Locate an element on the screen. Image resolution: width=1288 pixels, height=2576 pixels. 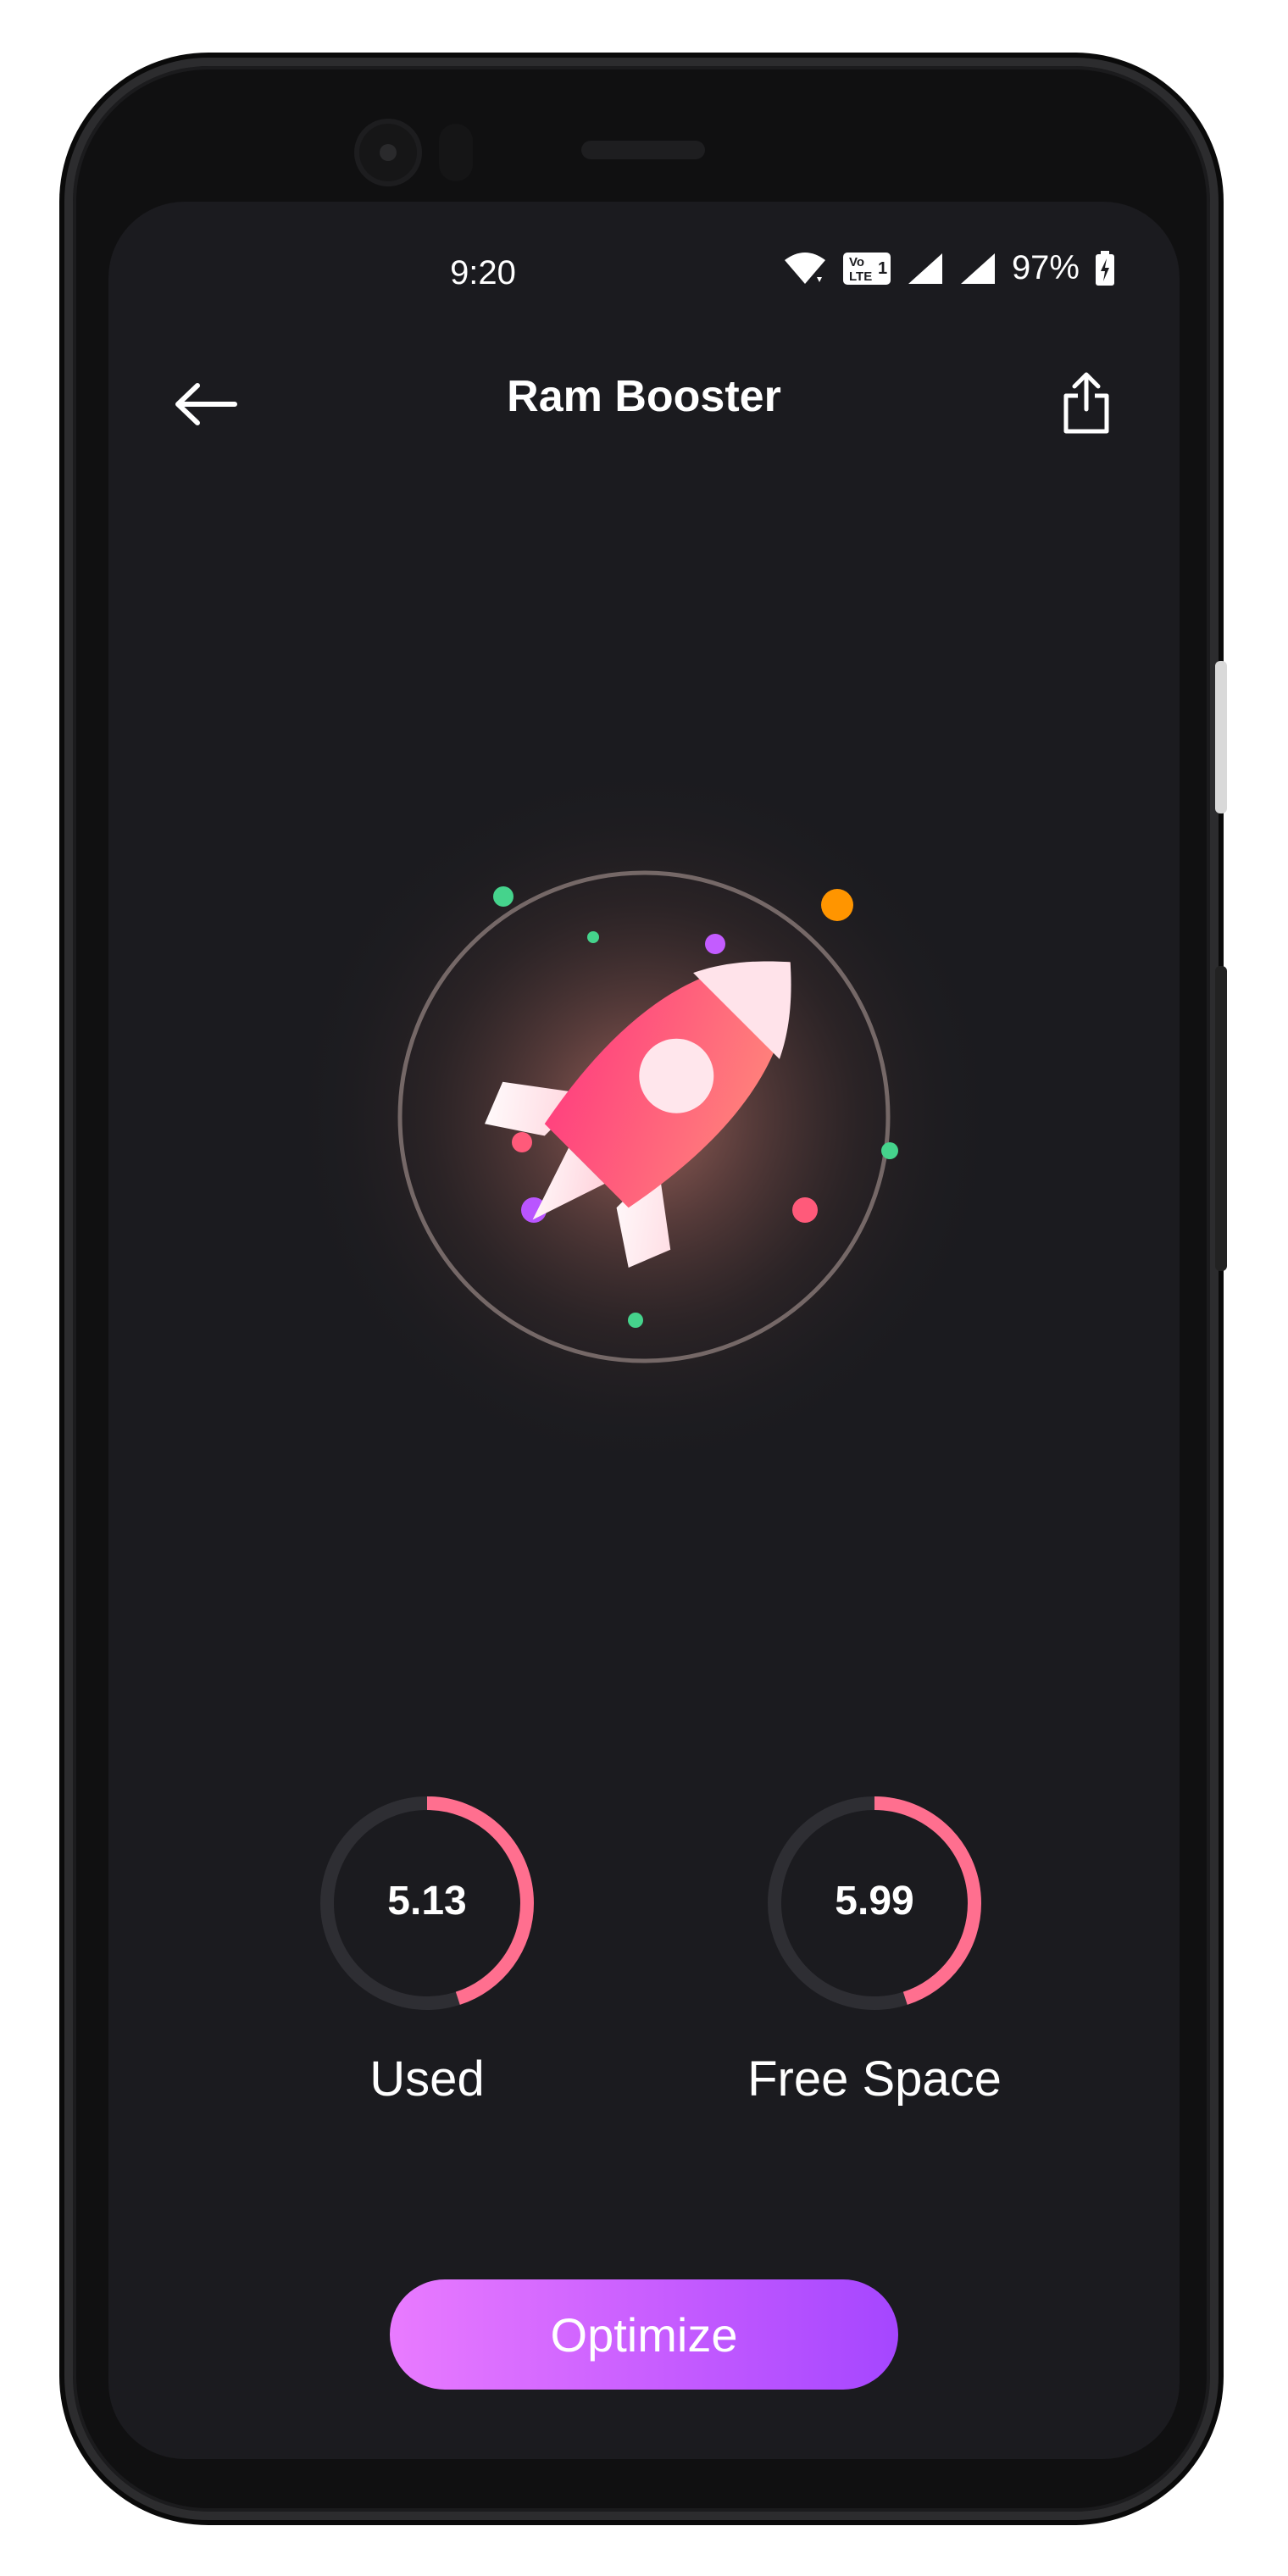
wifi-icon is located at coordinates (805, 269).